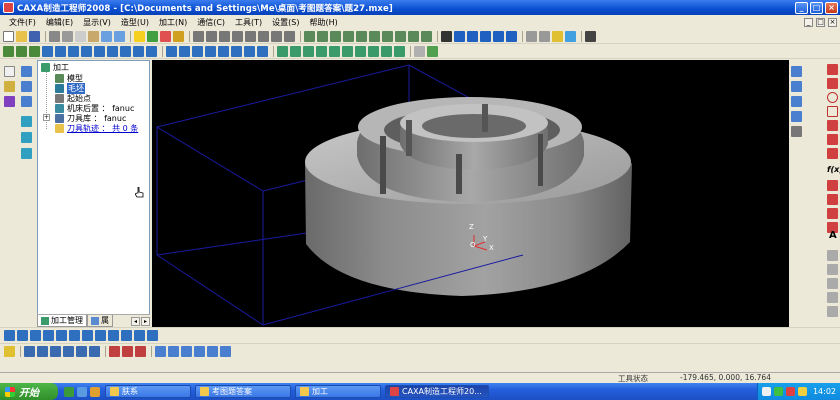  Describe the element at coordinates (796, 86) in the screenshot. I see `right-tool-2-icon` at that location.